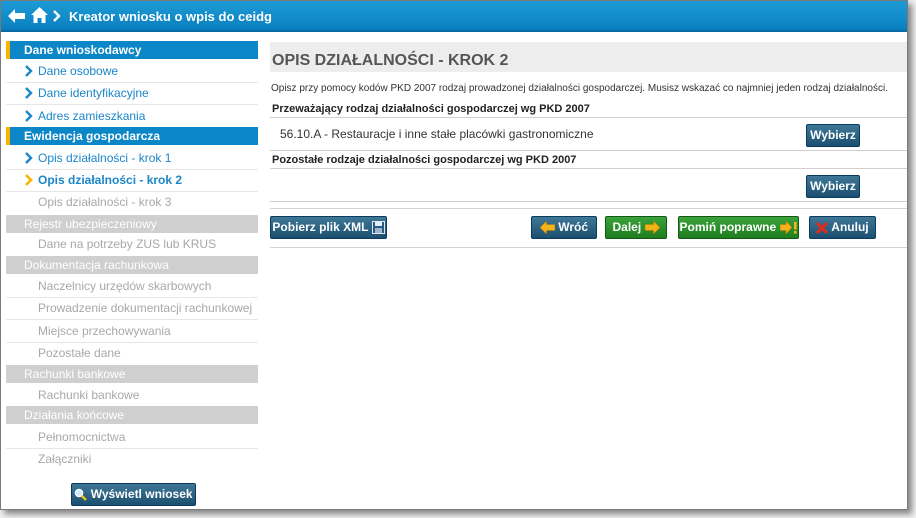 The image size is (916, 518). I want to click on floppy-disk-icon, so click(378, 228).